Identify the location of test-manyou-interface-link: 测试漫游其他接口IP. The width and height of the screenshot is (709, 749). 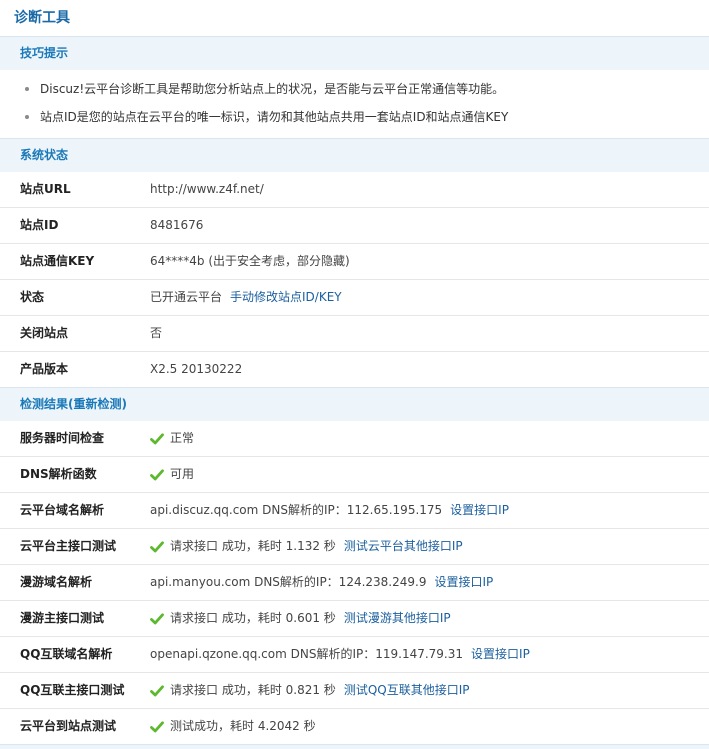
(397, 618).